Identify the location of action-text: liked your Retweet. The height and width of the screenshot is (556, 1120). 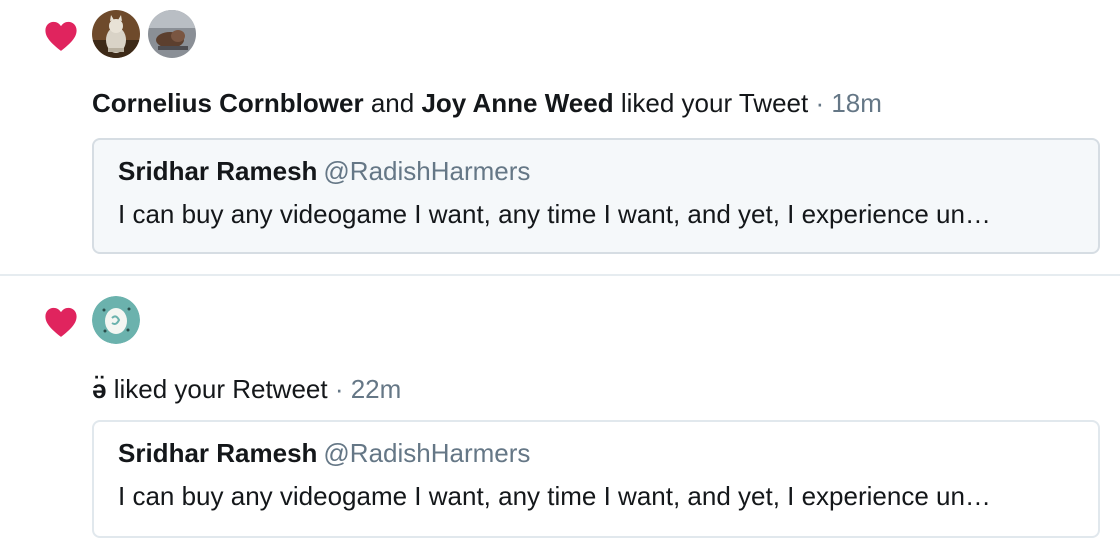
(220, 389).